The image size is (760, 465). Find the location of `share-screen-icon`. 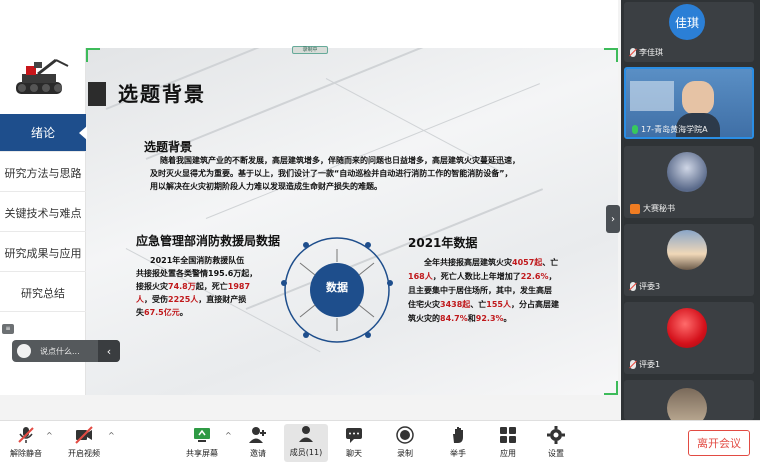

share-screen-icon is located at coordinates (202, 435).